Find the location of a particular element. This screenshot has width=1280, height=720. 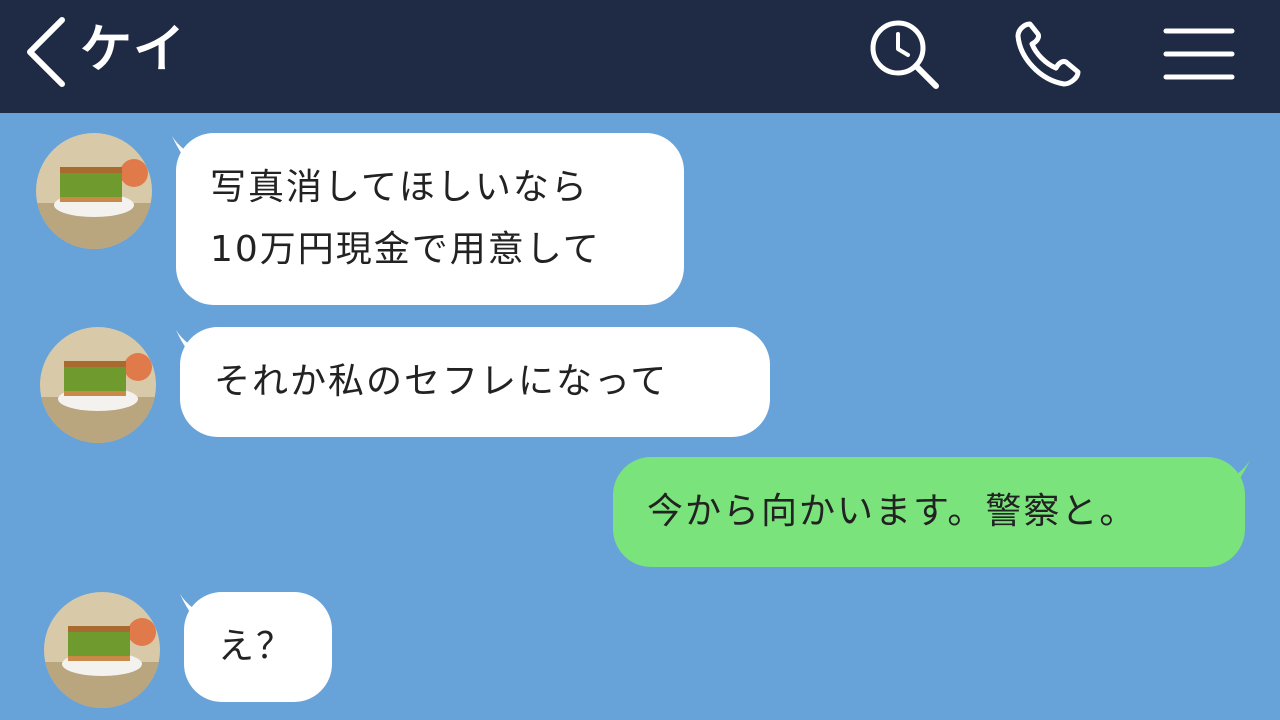

message-bubble-outgoing: 今から向かいます。警察と。 is located at coordinates (929, 512).